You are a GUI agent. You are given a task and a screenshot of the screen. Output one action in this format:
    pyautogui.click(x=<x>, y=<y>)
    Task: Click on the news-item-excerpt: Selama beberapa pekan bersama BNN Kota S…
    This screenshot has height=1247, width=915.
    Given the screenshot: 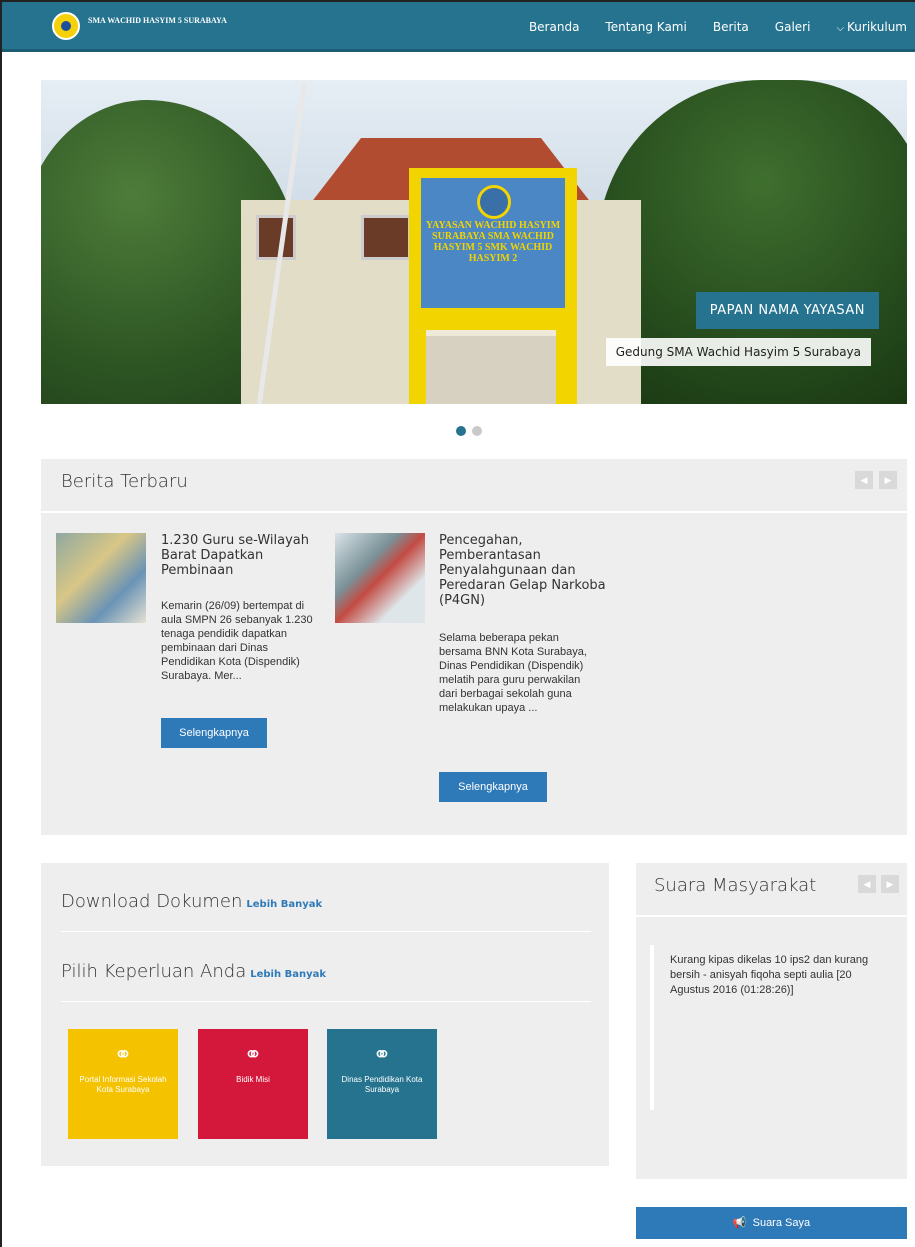 What is the action you would take?
    pyautogui.click(x=513, y=673)
    